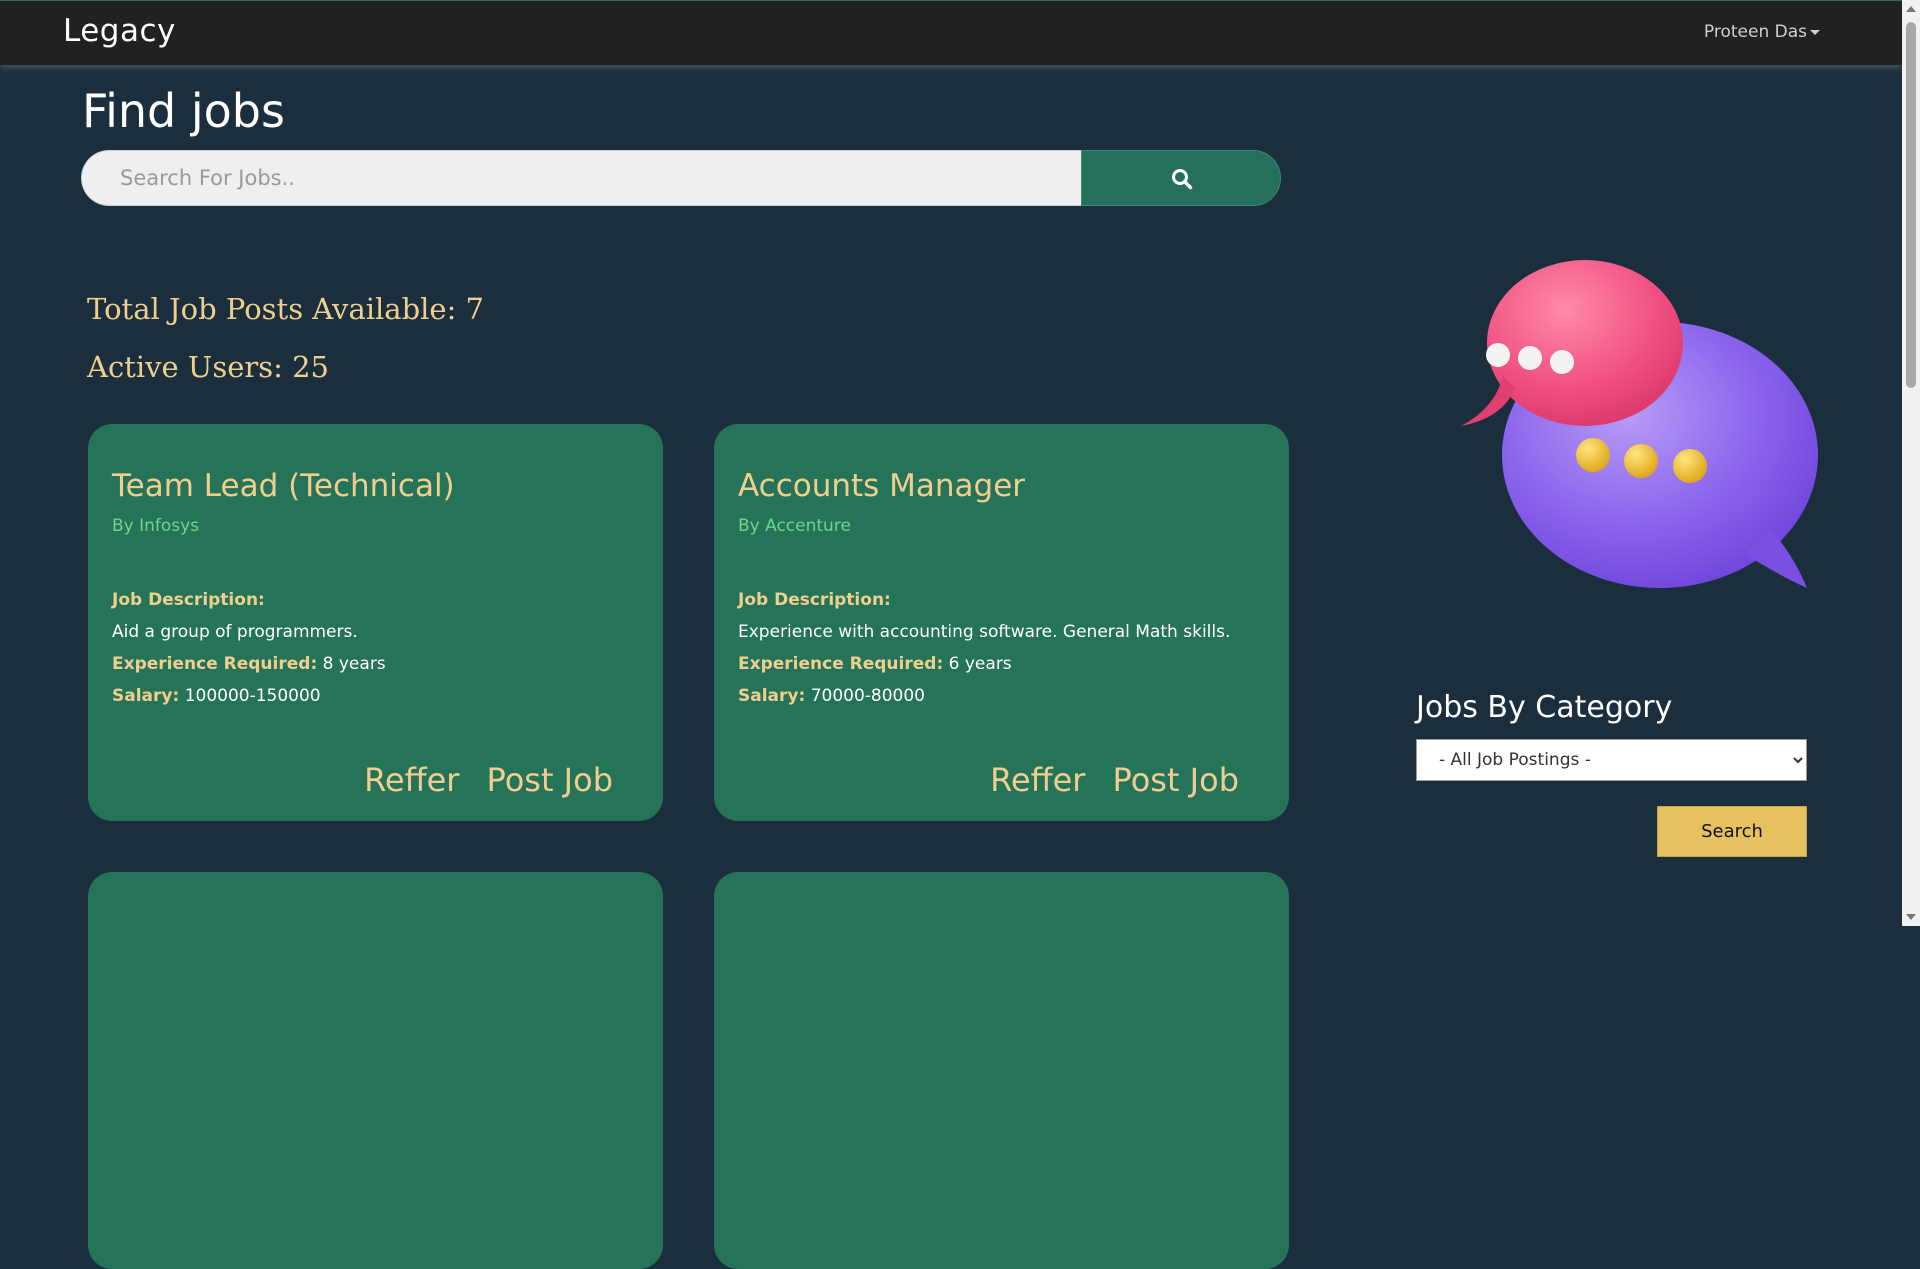 The width and height of the screenshot is (1920, 1269). What do you see at coordinates (208, 367) in the screenshot?
I see `active-users-stat: Active Users: 25` at bounding box center [208, 367].